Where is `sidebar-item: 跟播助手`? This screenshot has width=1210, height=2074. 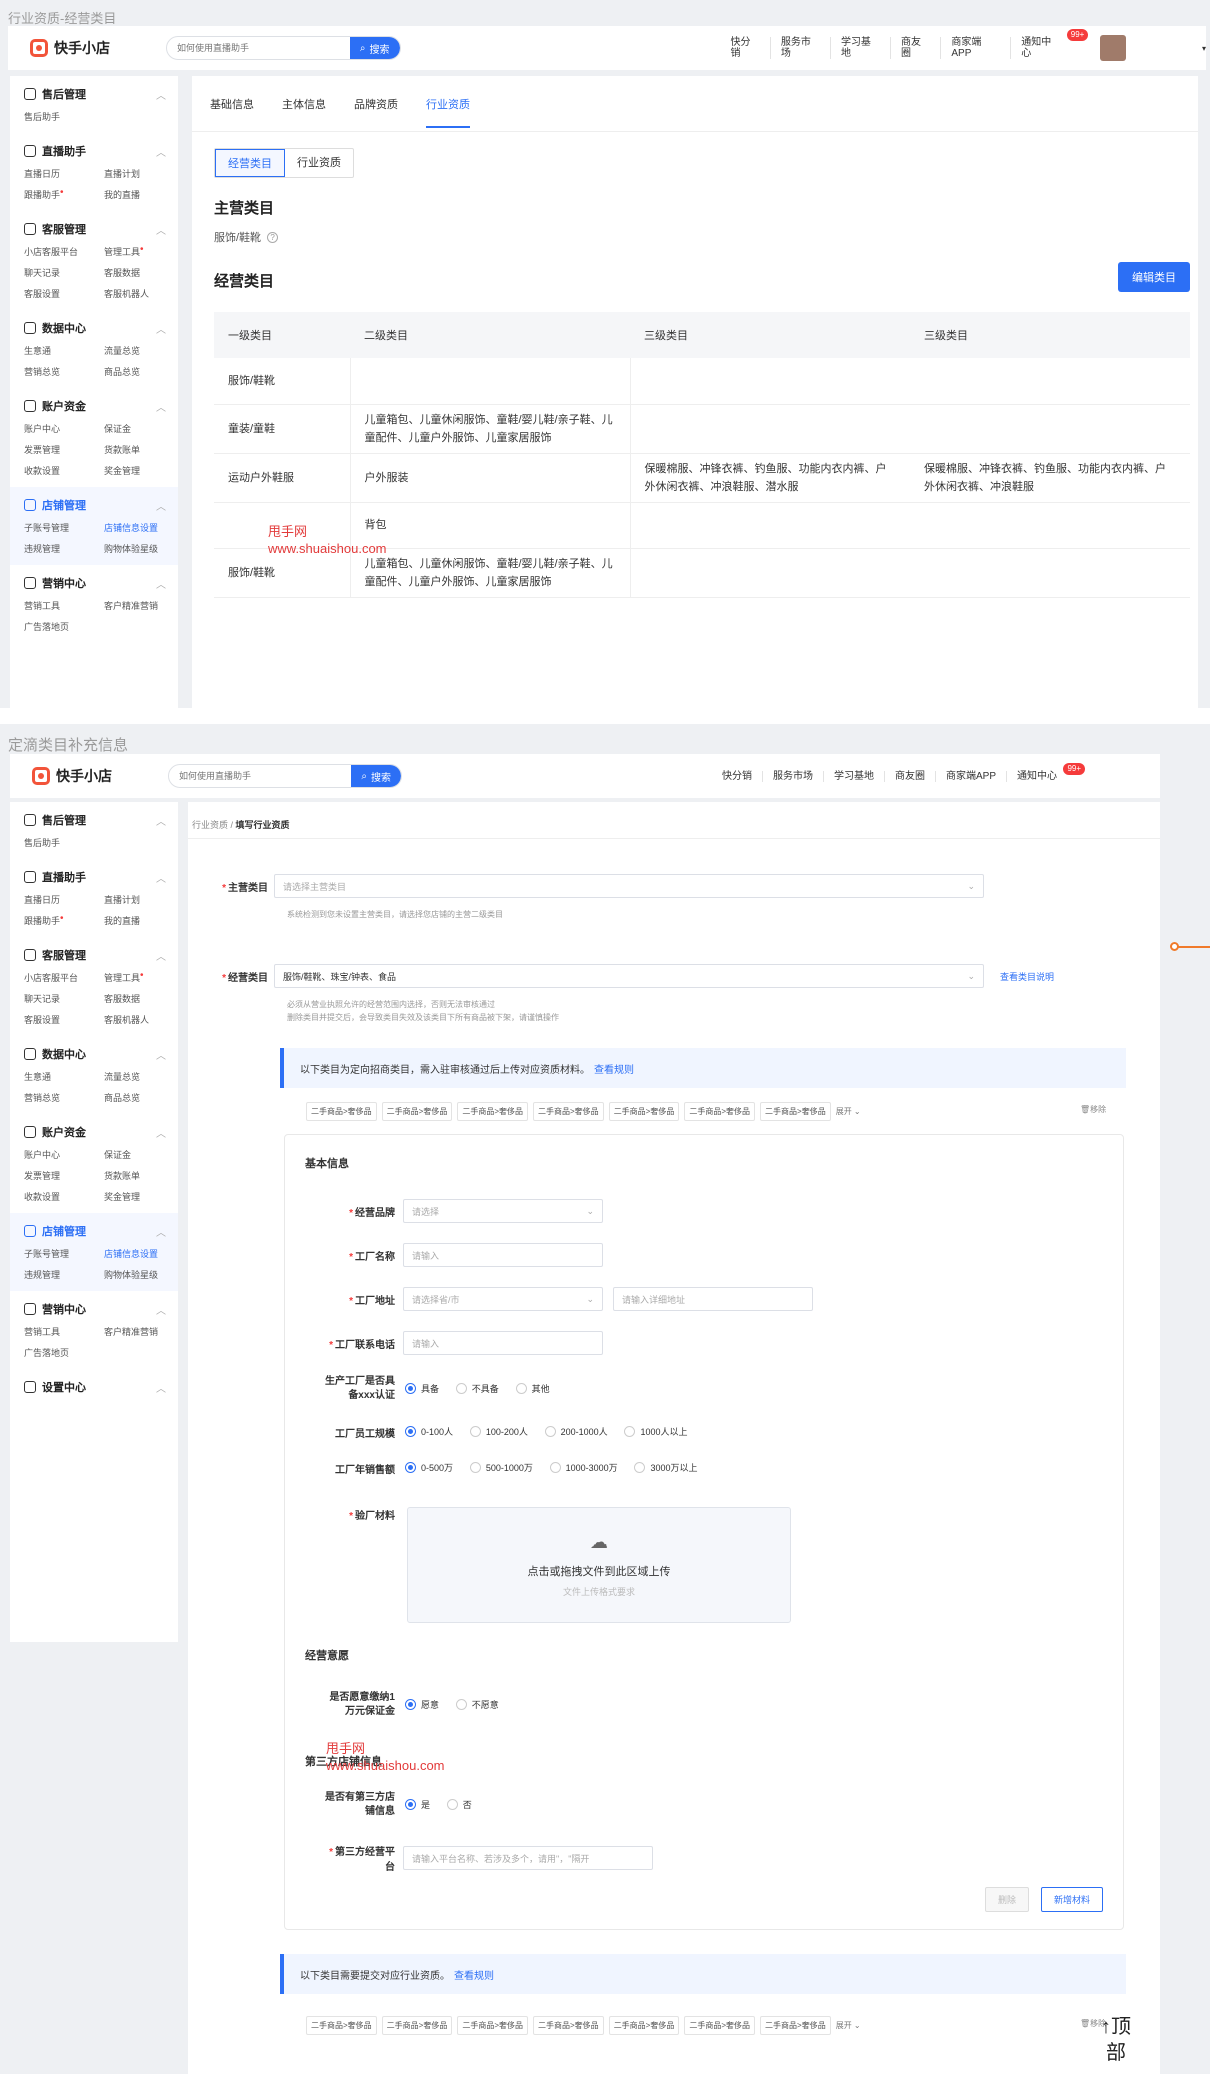
sidebar-item: 跟播助手 is located at coordinates (64, 920).